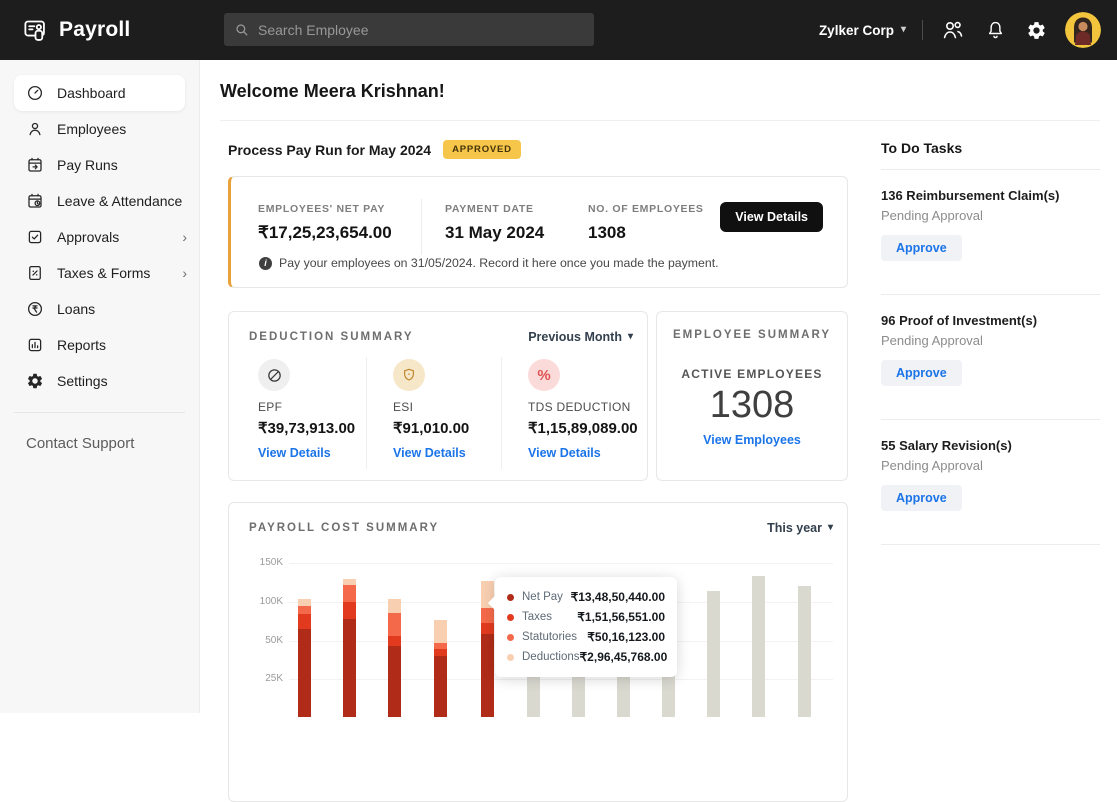 The image size is (1117, 802). What do you see at coordinates (271, 562) in the screenshot?
I see `y-axis-tick: 150K` at bounding box center [271, 562].